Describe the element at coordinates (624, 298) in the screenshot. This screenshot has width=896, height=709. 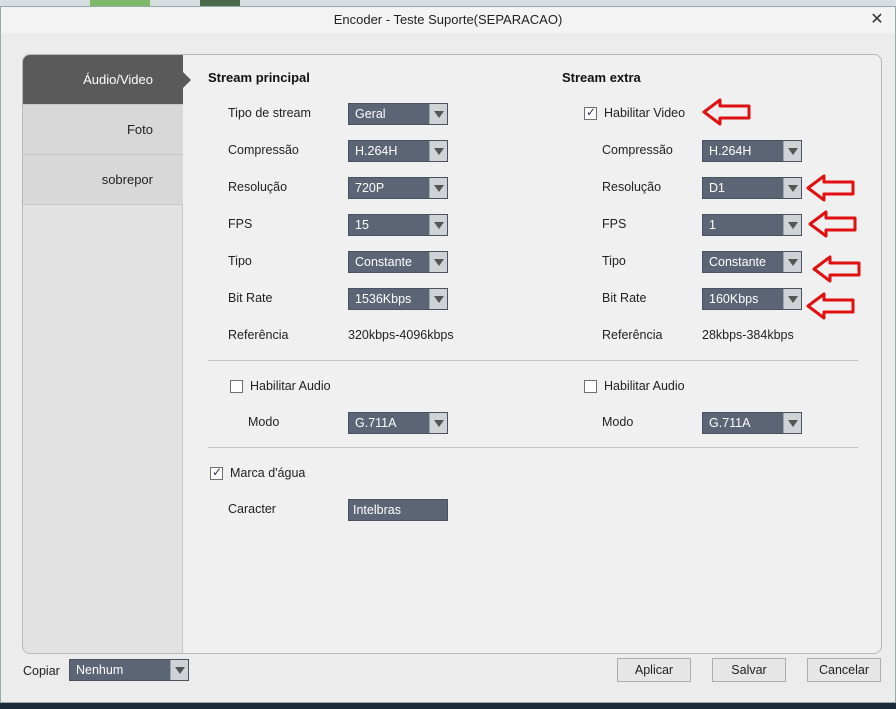
I see `extra-bitrate-label: Bit Rate` at that location.